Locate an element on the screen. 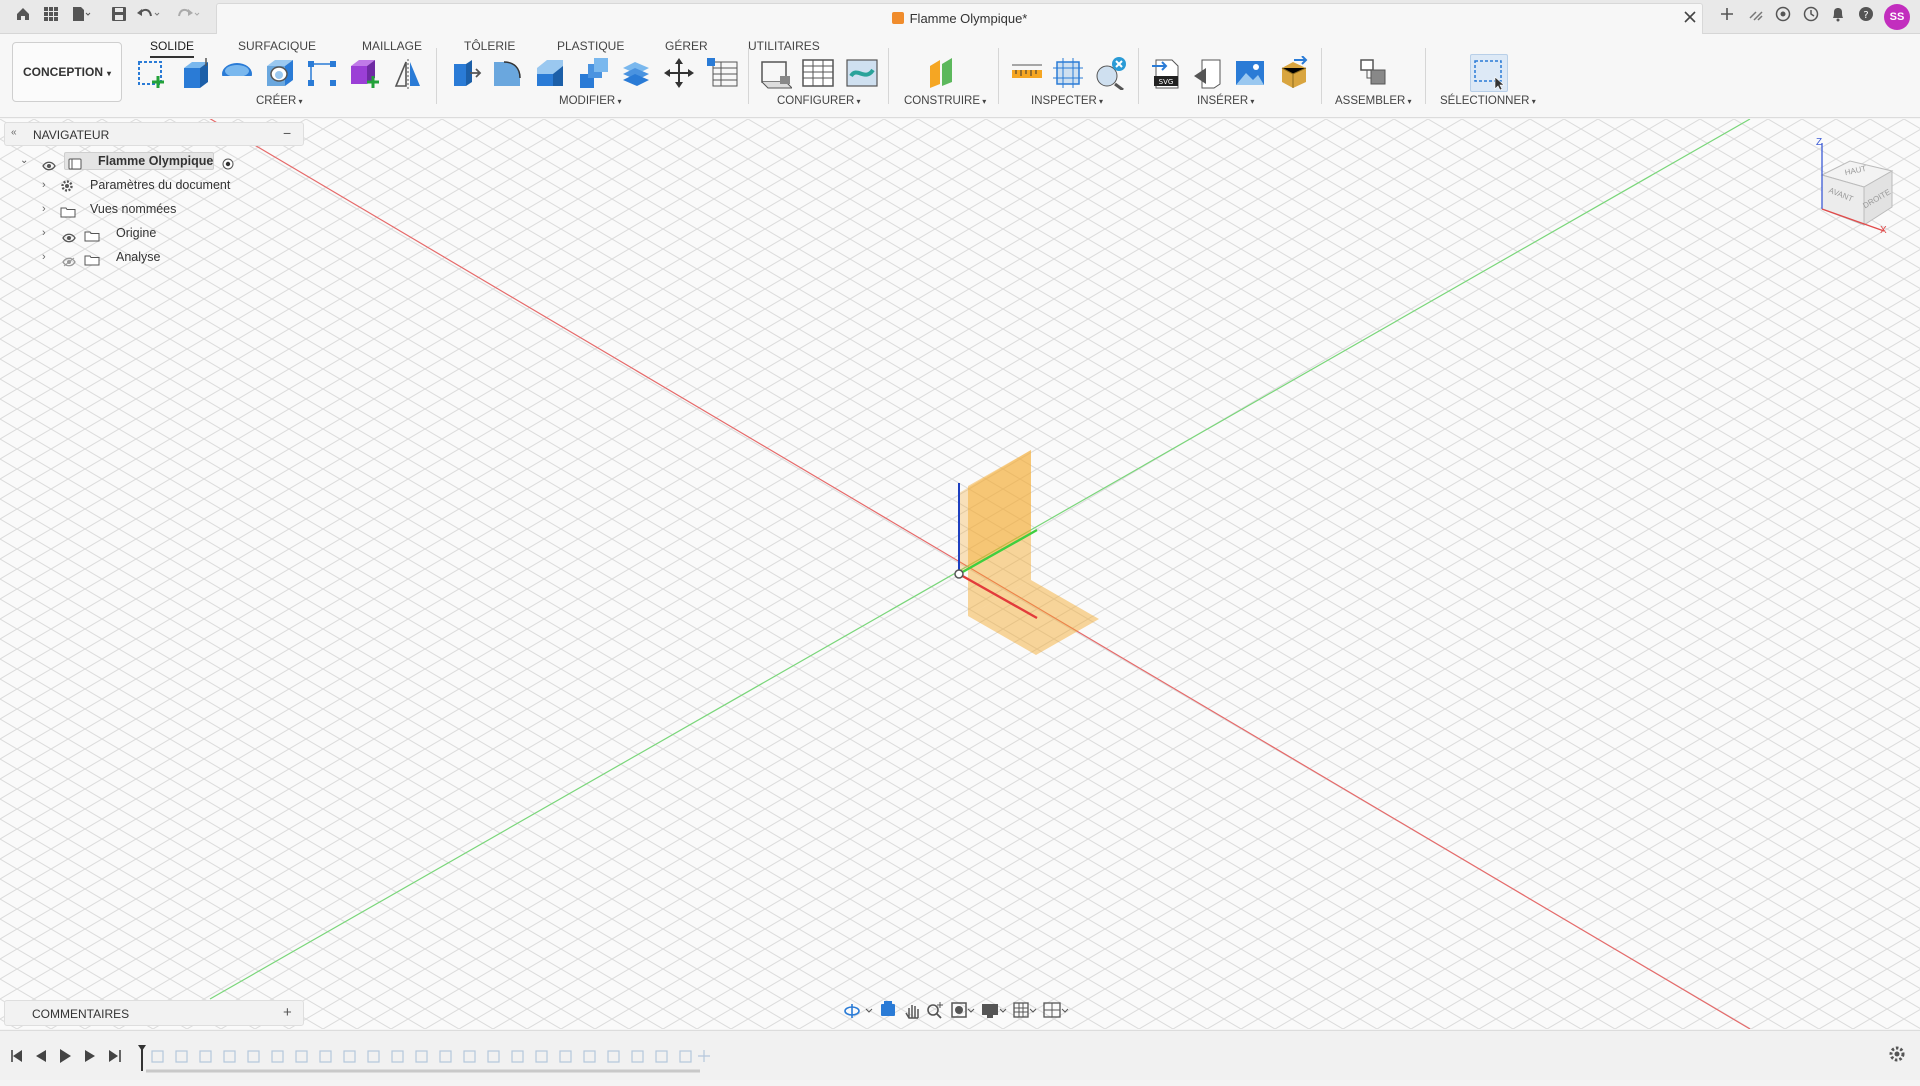  create-sketch-icon is located at coordinates (153, 73).